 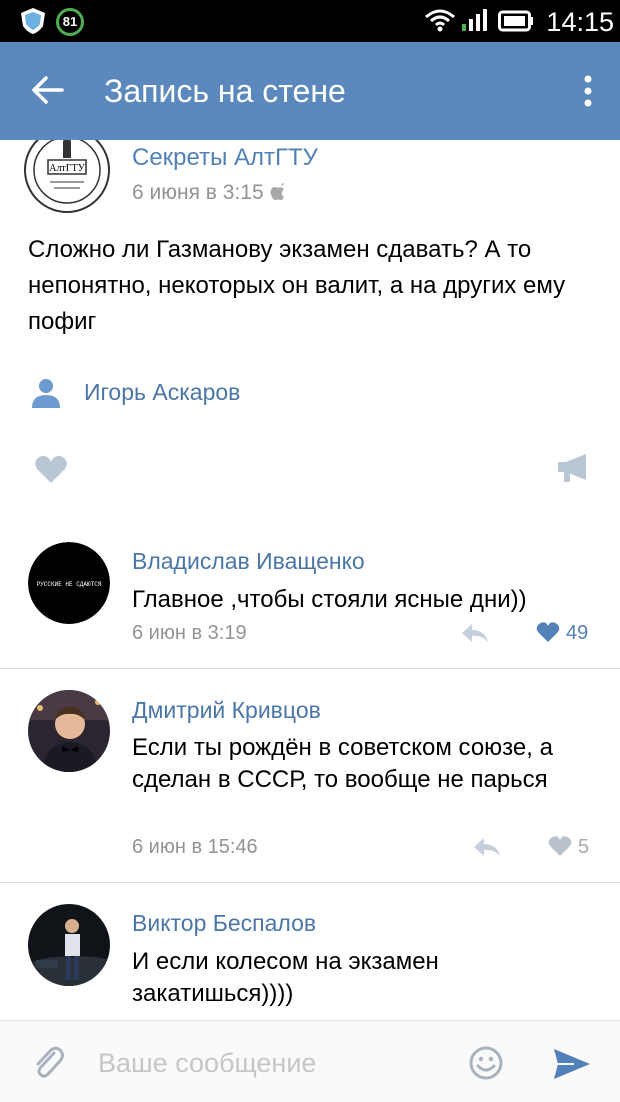 I want to click on comment-like-count: 5, so click(x=584, y=847).